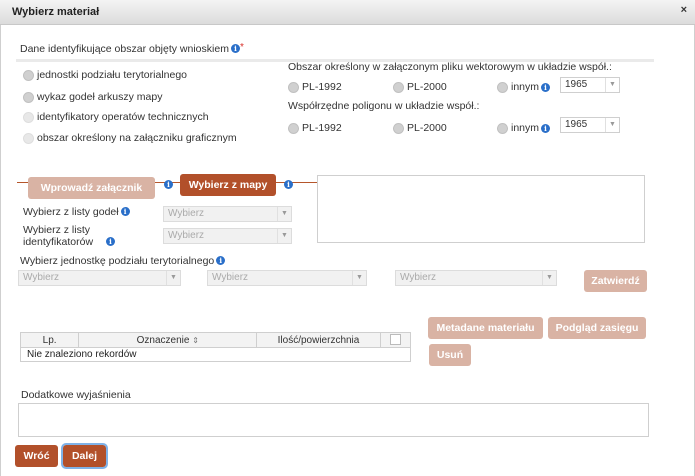 The width and height of the screenshot is (695, 476). Describe the element at coordinates (590, 125) in the screenshot. I see `polygon-year-select: 1965 ▼` at that location.